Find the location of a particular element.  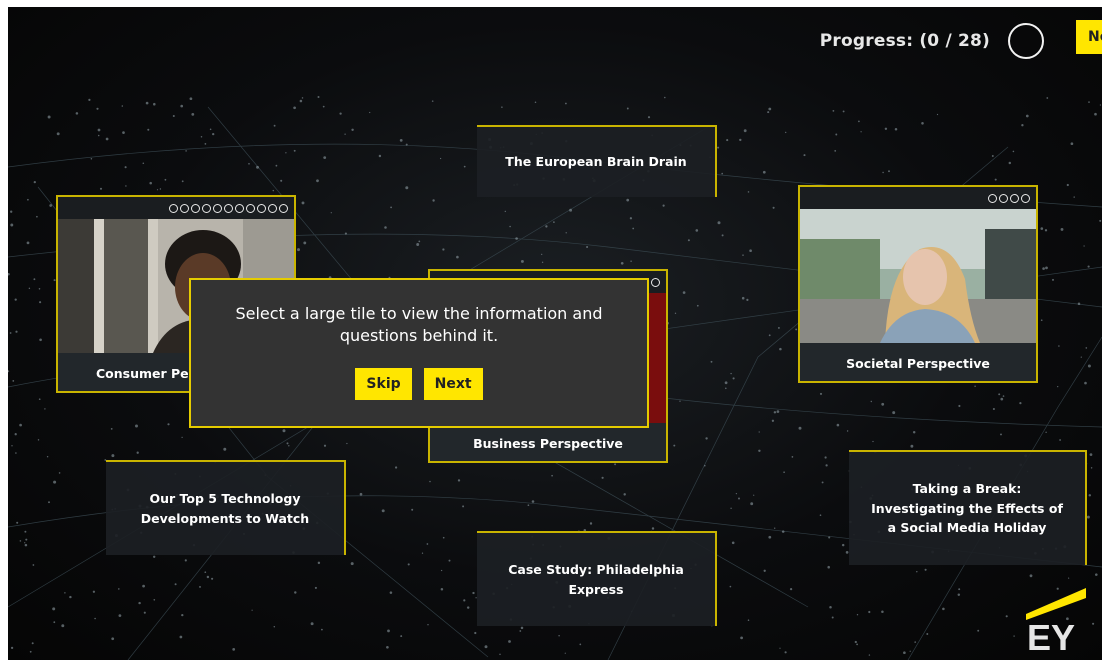

next-button: Next is located at coordinates (453, 384).